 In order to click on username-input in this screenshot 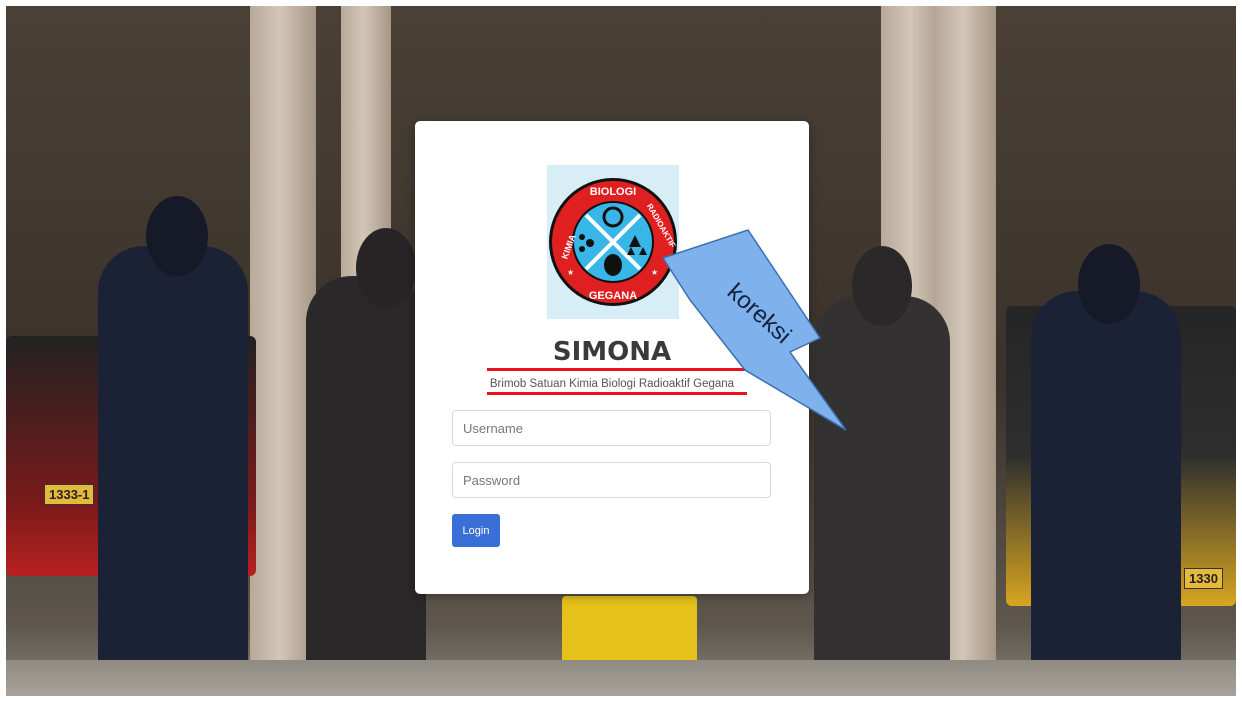, I will do `click(611, 428)`.